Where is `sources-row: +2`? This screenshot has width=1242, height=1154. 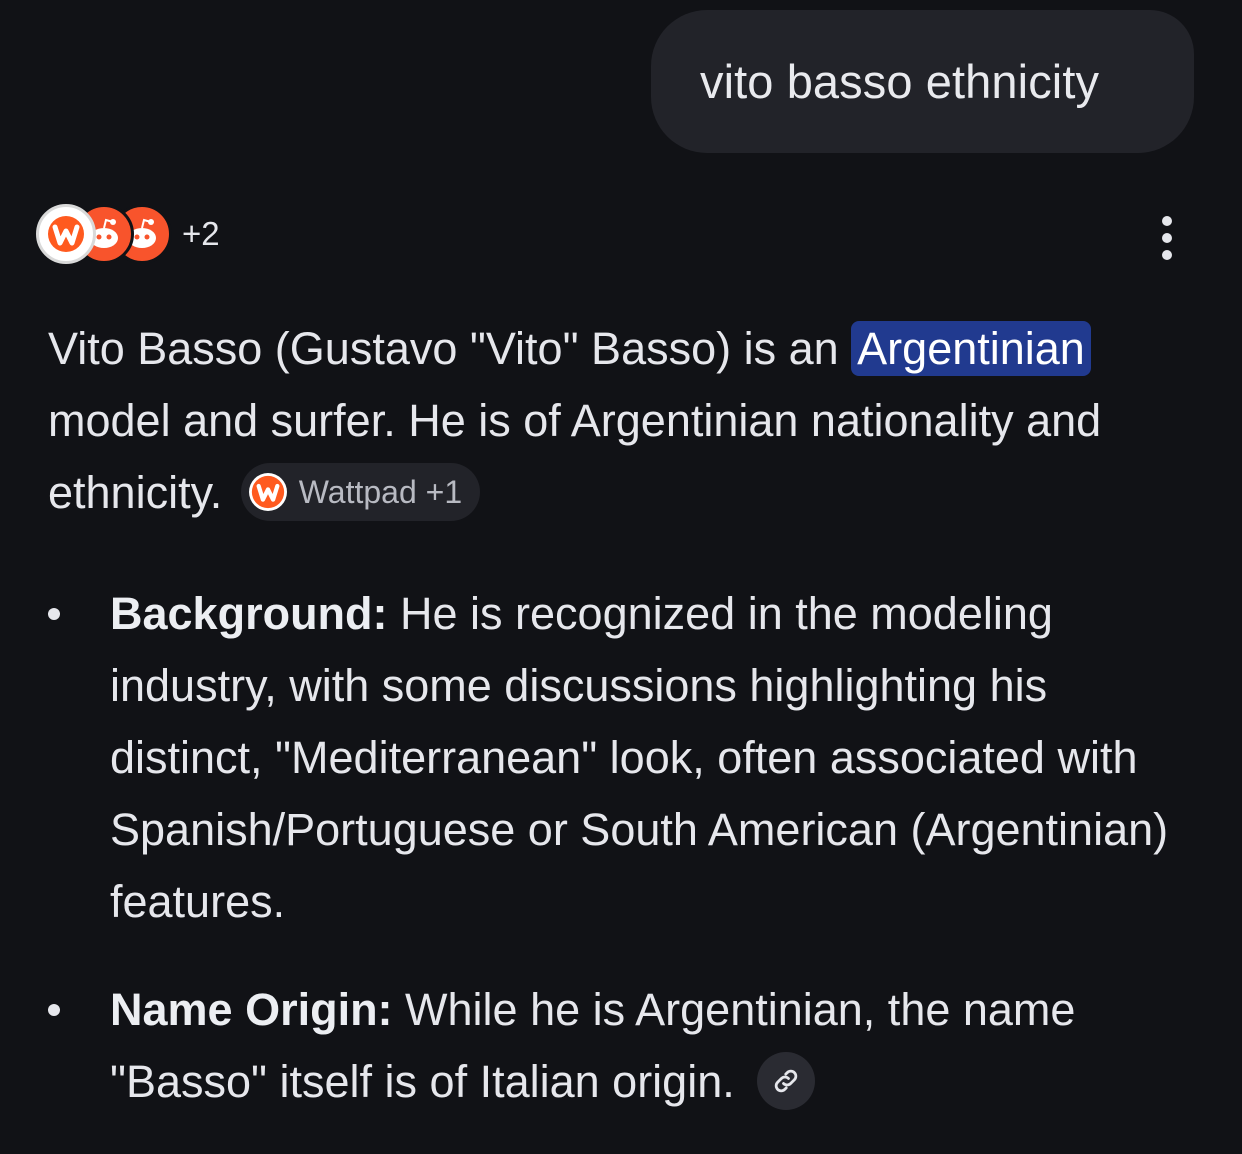 sources-row: +2 is located at coordinates (128, 234).